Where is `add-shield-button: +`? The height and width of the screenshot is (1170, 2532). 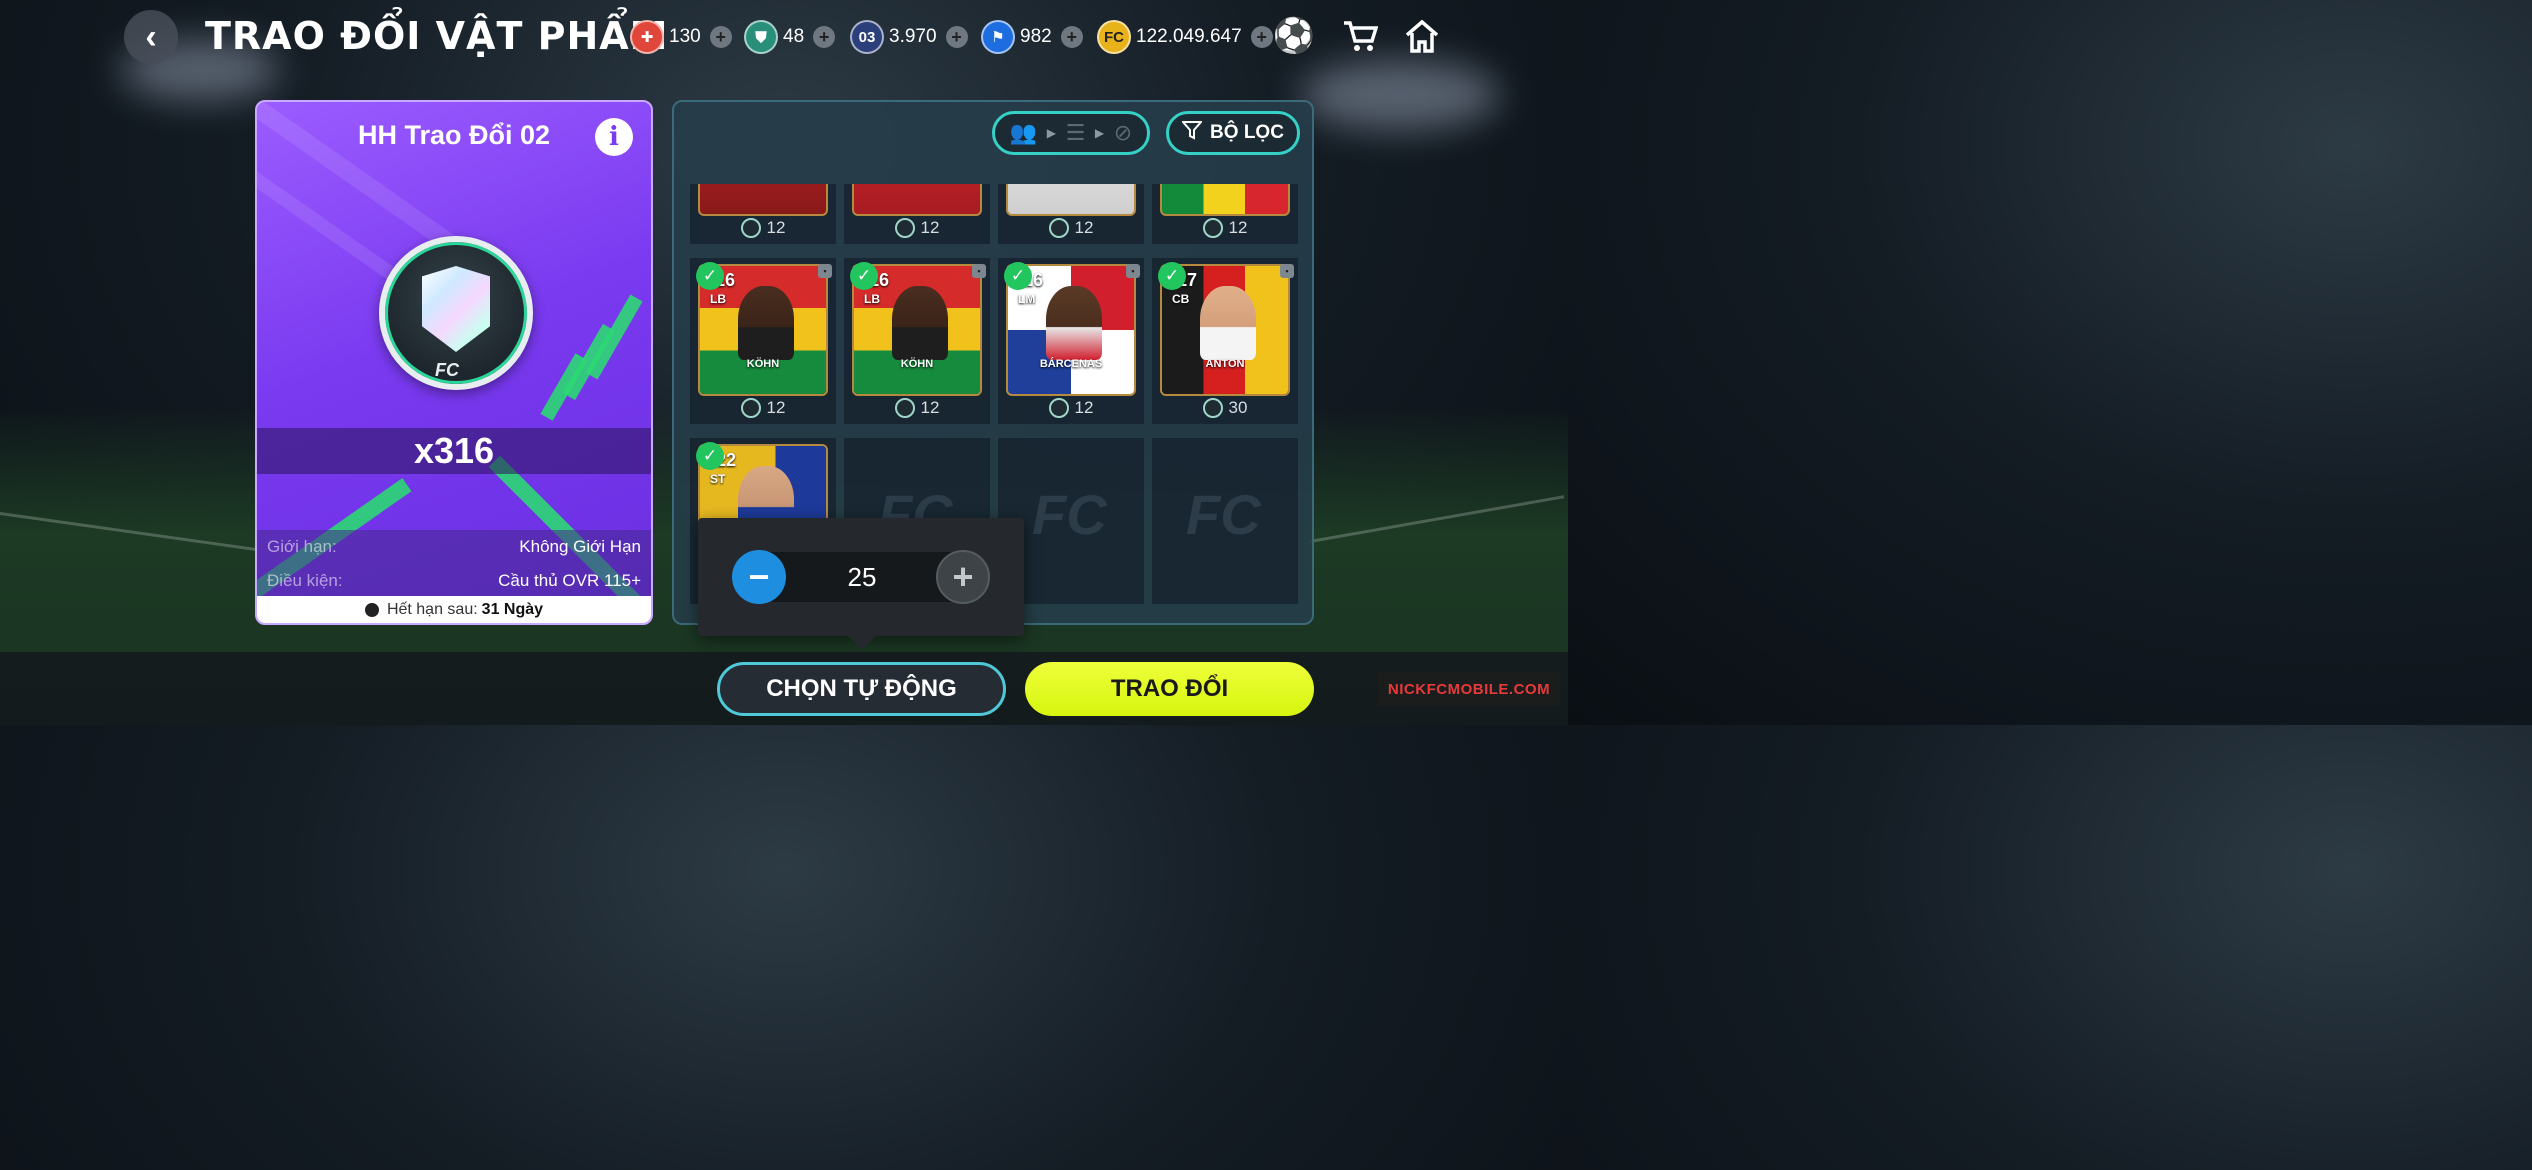 add-shield-button: + is located at coordinates (824, 37).